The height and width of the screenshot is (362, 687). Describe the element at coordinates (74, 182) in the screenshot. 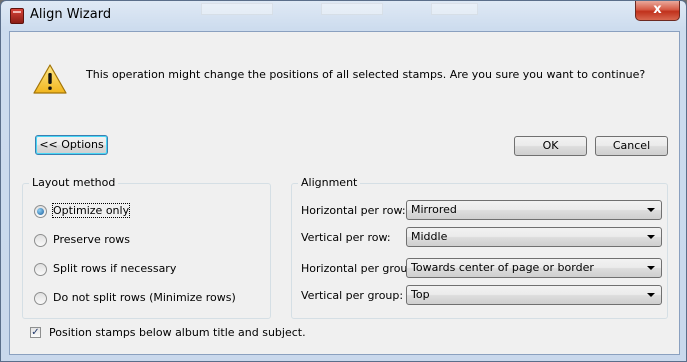

I see `layout-method-title: Layout method` at that location.